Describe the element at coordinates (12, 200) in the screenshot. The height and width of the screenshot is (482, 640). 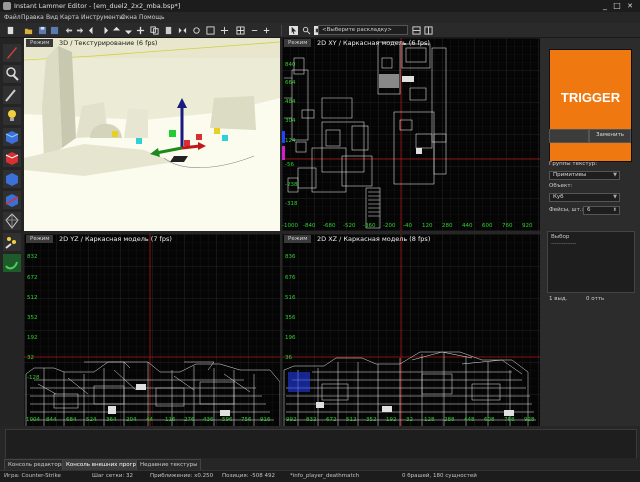
I see `clip-icon` at that location.